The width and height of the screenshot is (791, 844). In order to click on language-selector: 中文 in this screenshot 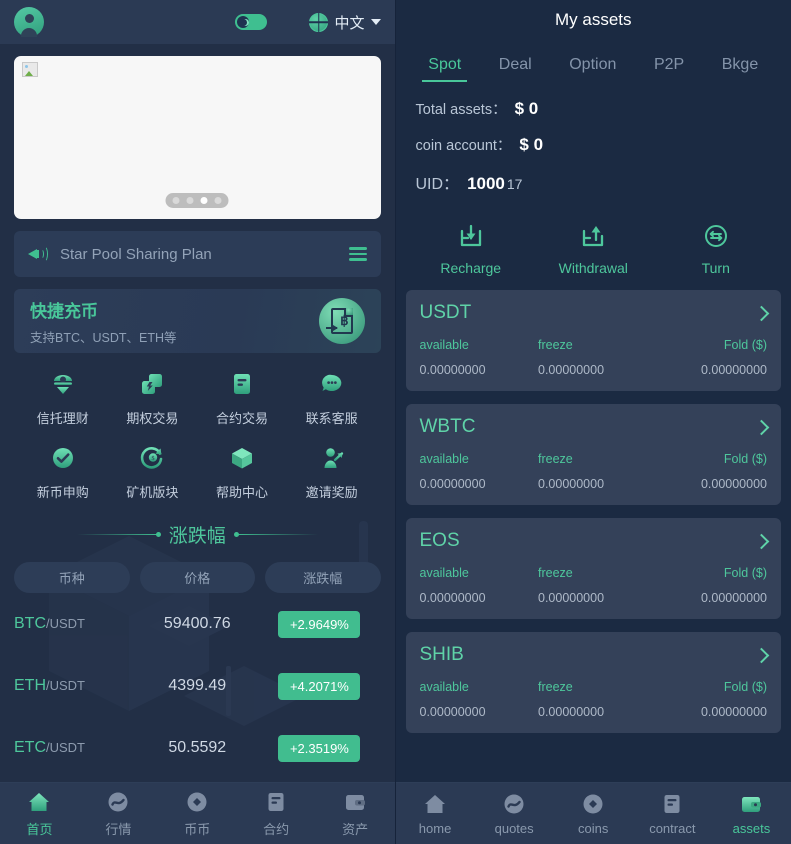, I will do `click(345, 22)`.